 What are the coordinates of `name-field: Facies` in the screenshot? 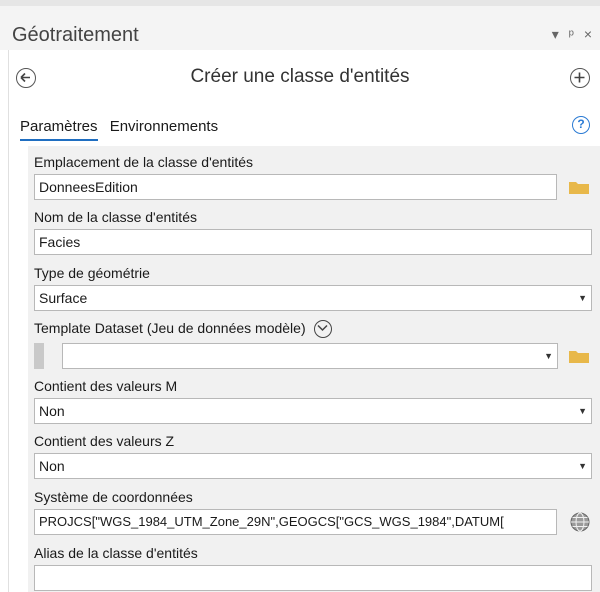 It's located at (313, 242).